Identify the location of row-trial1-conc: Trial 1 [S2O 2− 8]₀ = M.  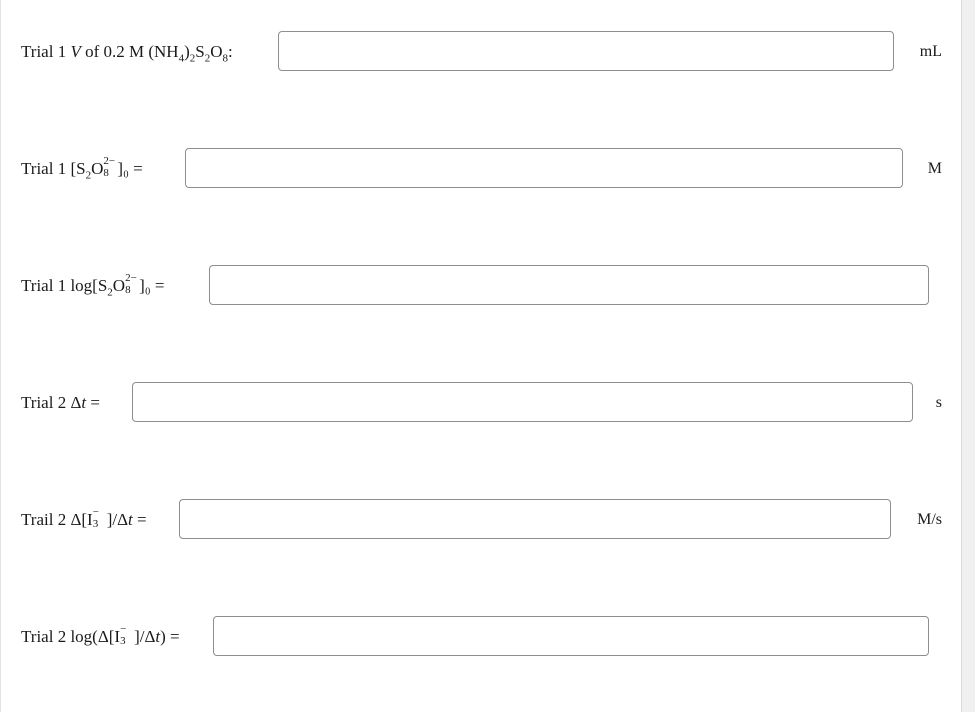
(481, 169).